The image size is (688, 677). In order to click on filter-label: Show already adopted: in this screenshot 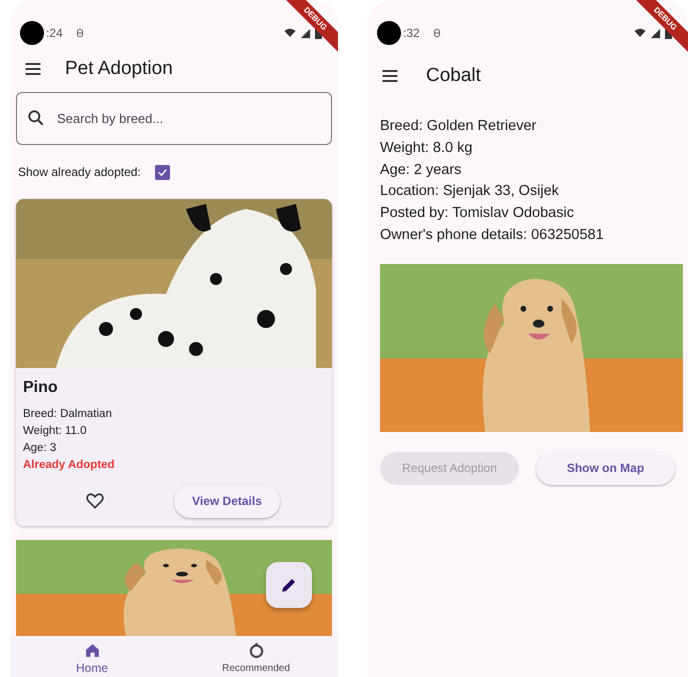, I will do `click(79, 172)`.